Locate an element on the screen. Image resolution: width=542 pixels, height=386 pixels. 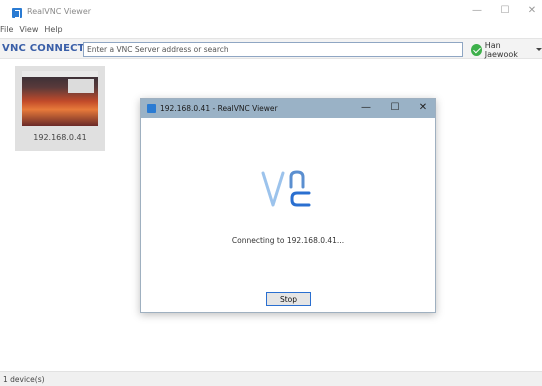
thumbnail-window is located at coordinates (81, 86).